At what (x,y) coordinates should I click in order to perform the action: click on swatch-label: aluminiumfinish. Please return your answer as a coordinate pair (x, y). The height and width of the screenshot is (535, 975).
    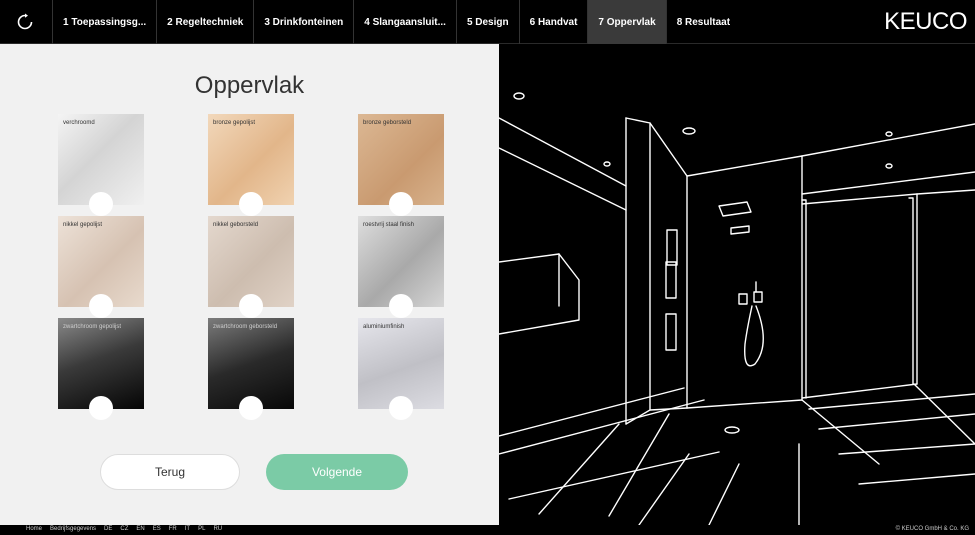
    Looking at the image, I should click on (384, 327).